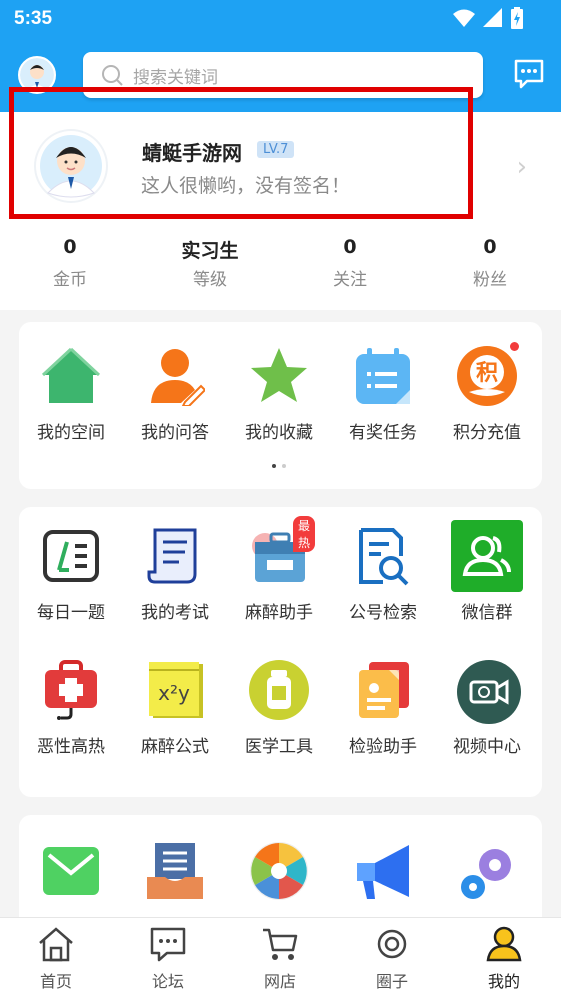 This screenshot has height=999, width=561. I want to click on menu-daily-question: 每日一题, so click(71, 574).